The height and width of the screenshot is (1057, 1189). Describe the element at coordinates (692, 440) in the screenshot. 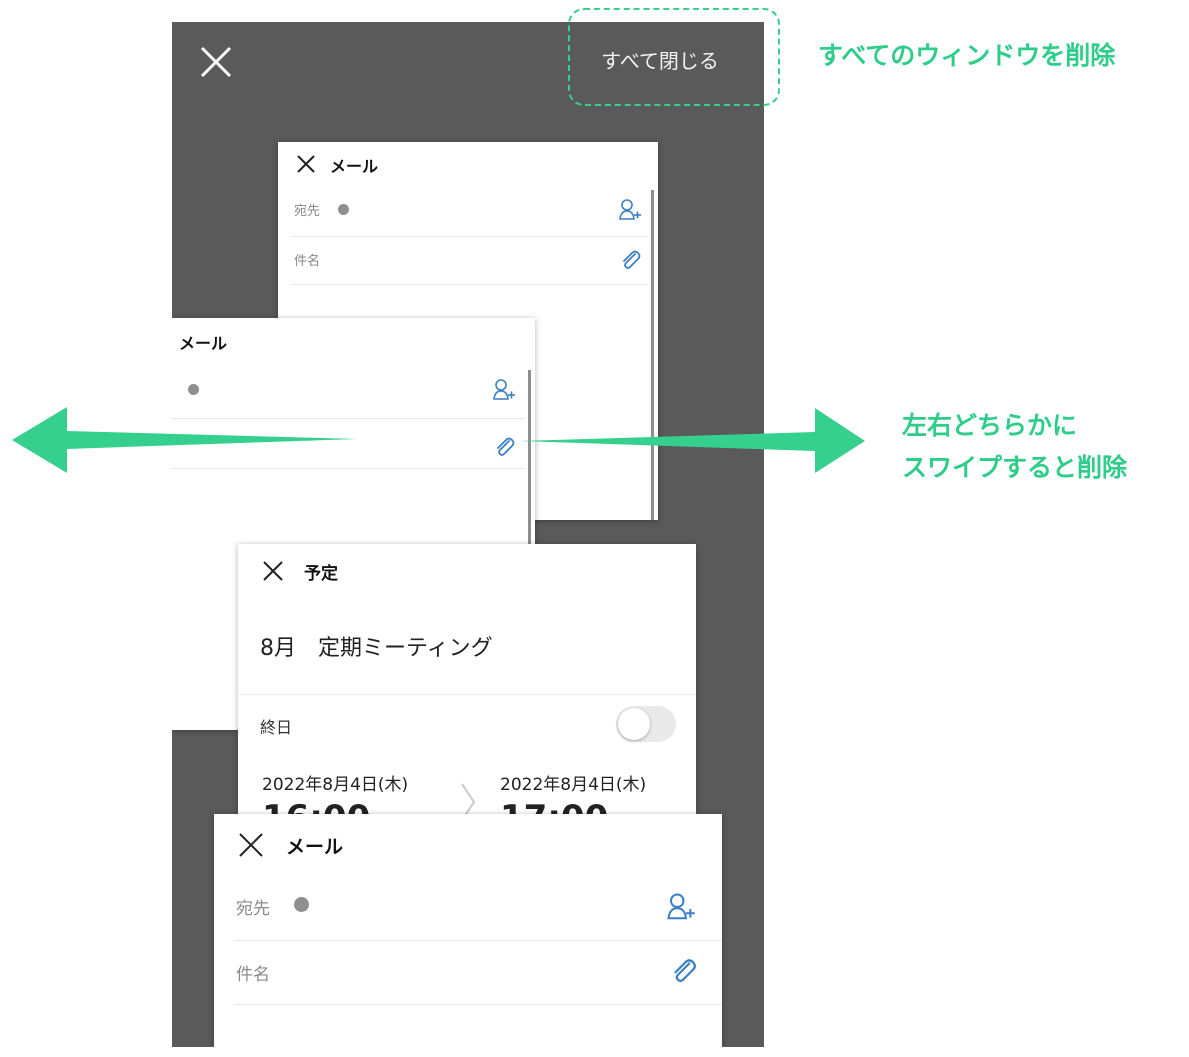

I see `swipe-right-arrow-icon` at that location.